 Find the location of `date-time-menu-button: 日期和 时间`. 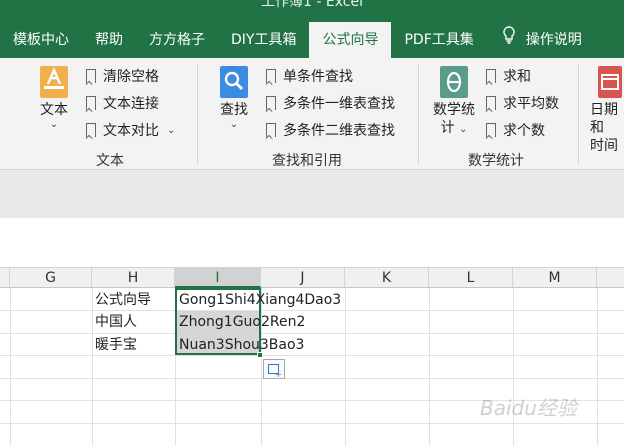

date-time-menu-button: 日期和 时间 is located at coordinates (607, 110).